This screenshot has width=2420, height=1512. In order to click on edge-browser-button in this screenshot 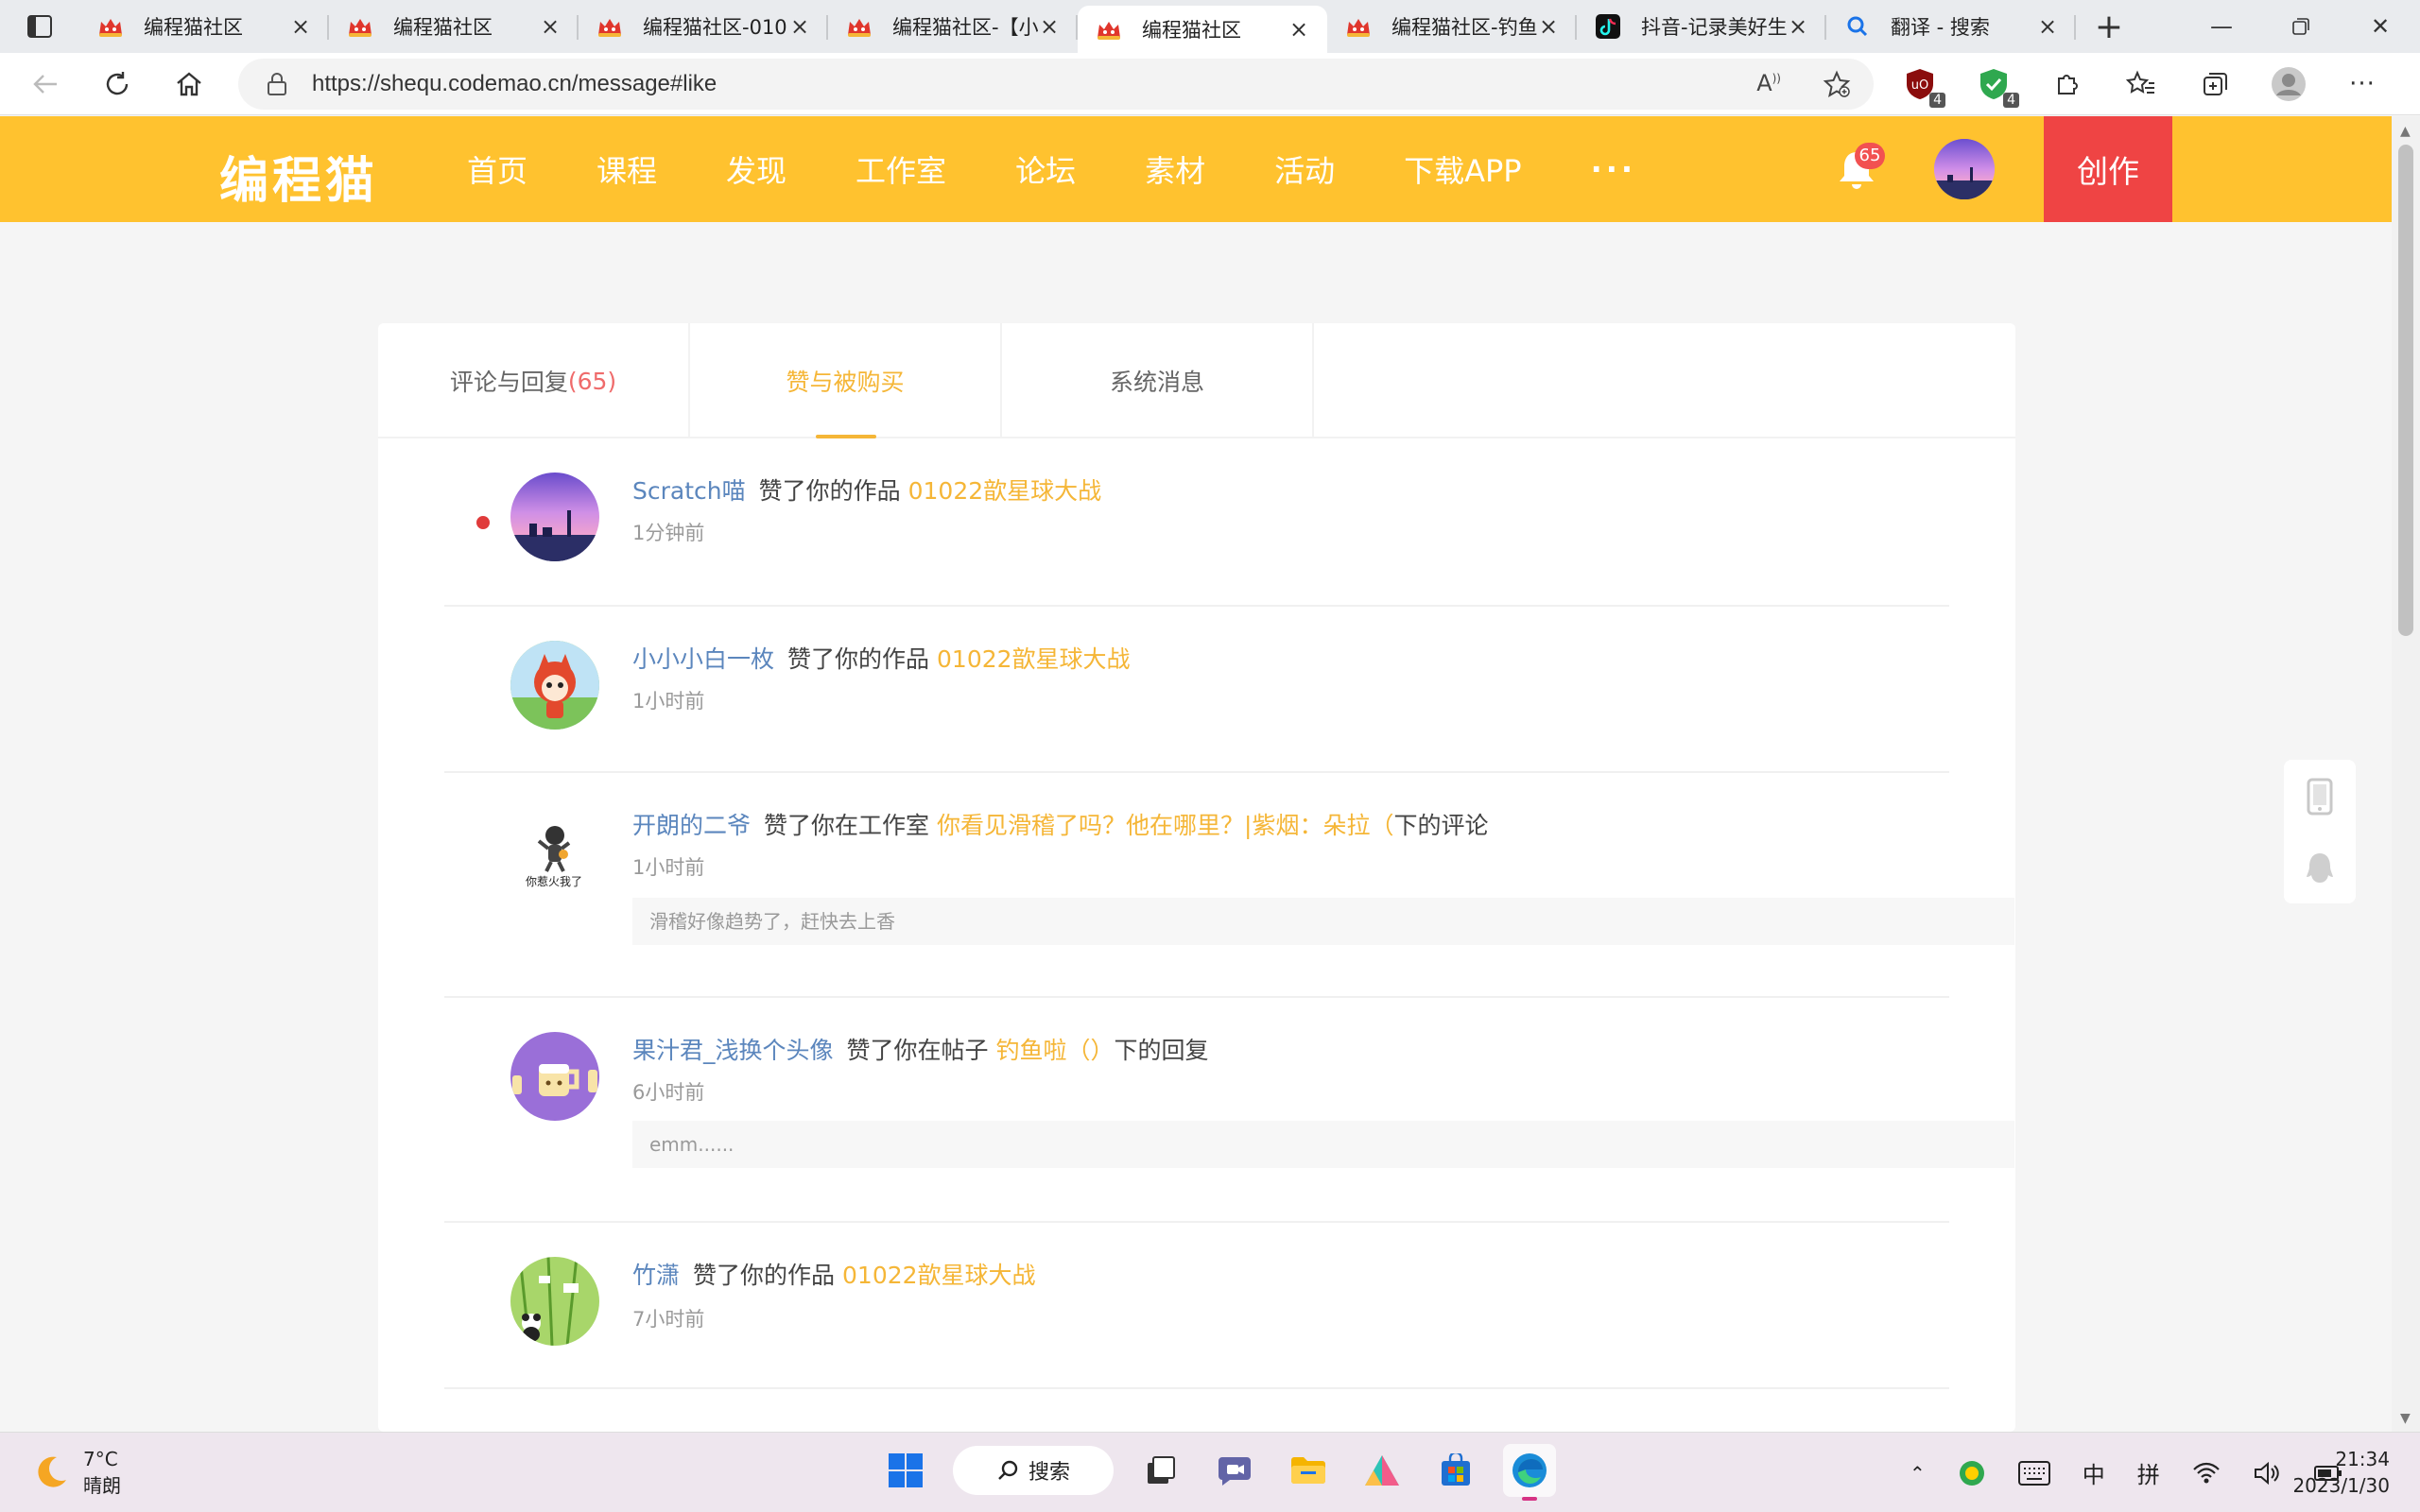, I will do `click(1530, 1472)`.